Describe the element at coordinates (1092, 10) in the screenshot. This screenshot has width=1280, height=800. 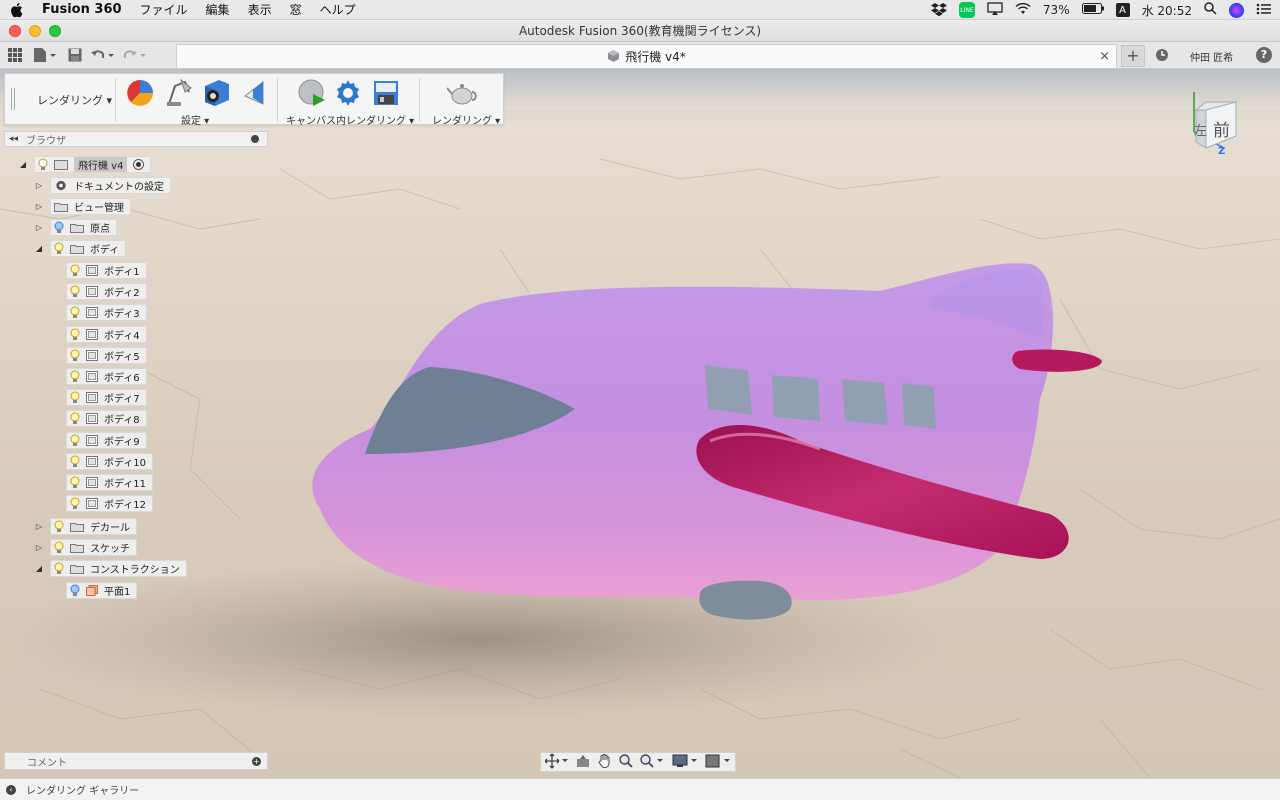
I see `battery-icon` at that location.